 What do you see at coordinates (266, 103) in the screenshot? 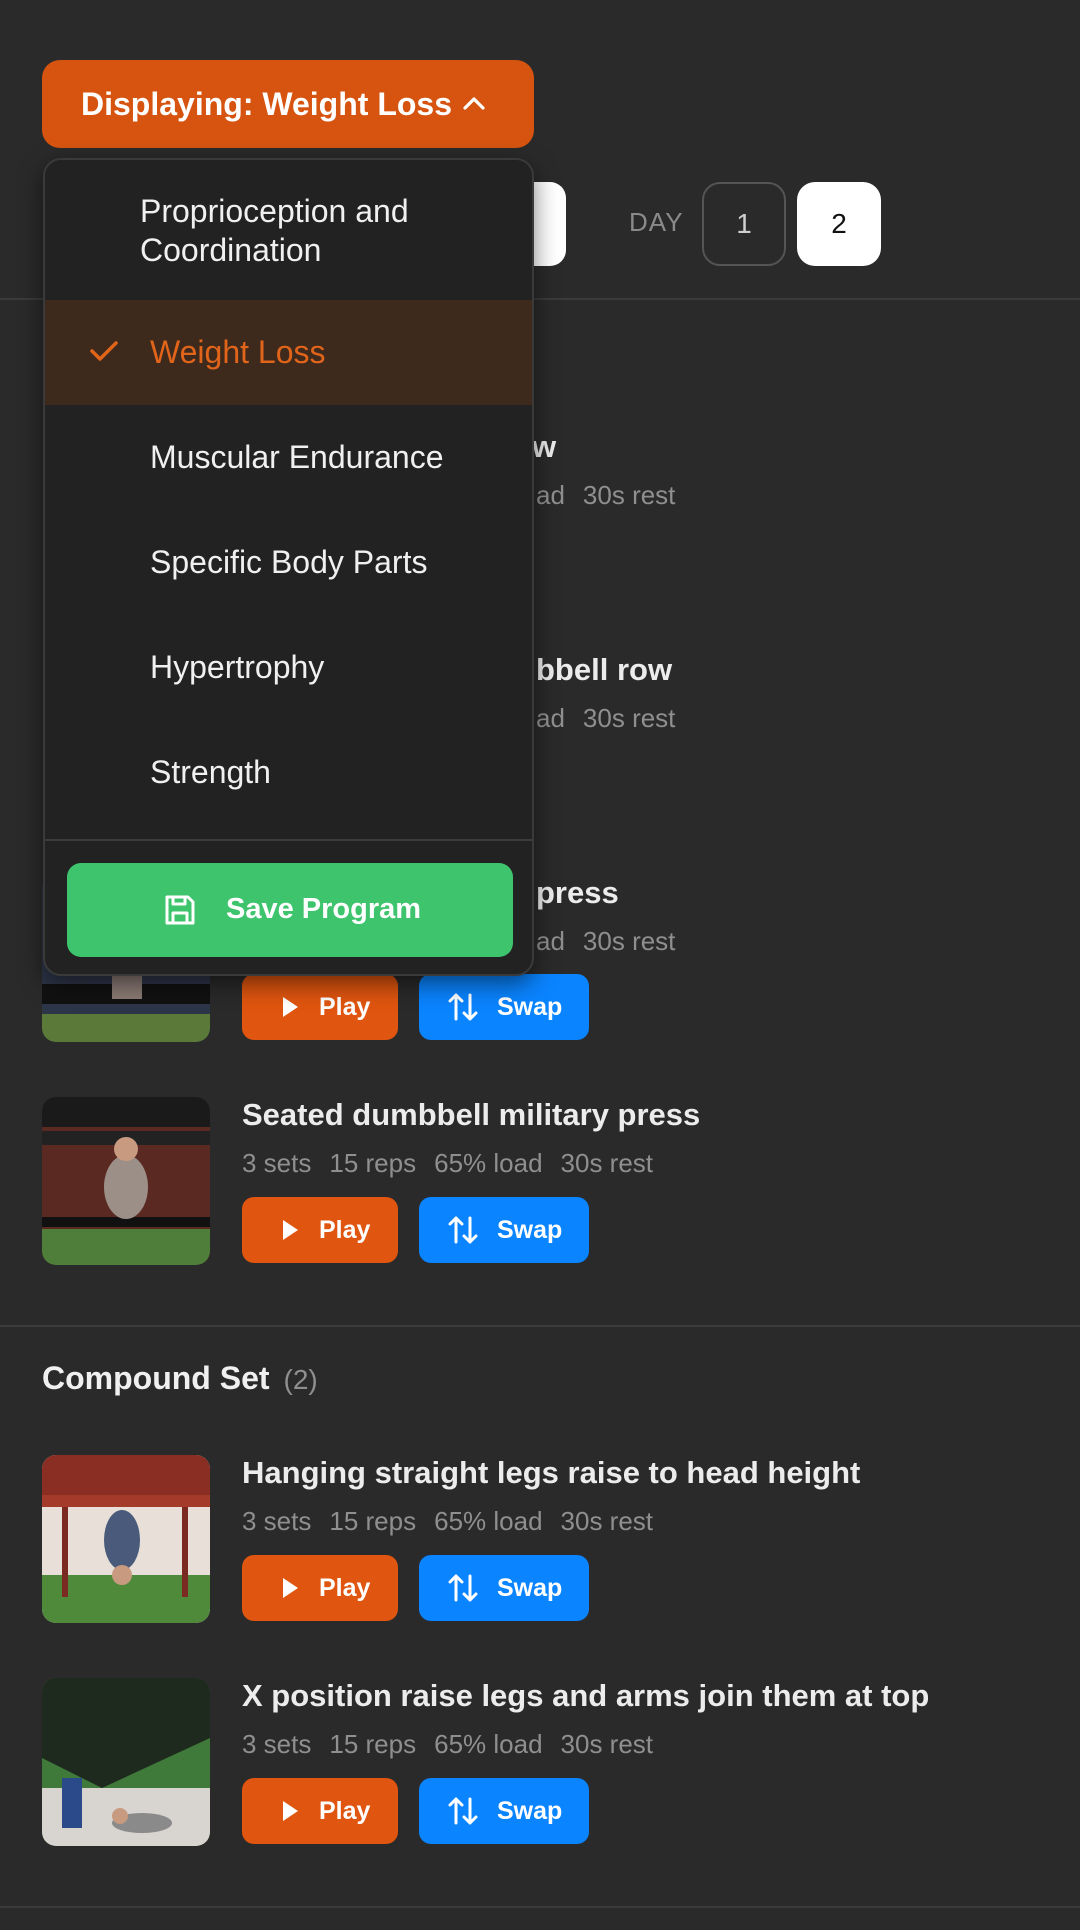
I see `program-selector-label: Displaying: Weight Loss` at bounding box center [266, 103].